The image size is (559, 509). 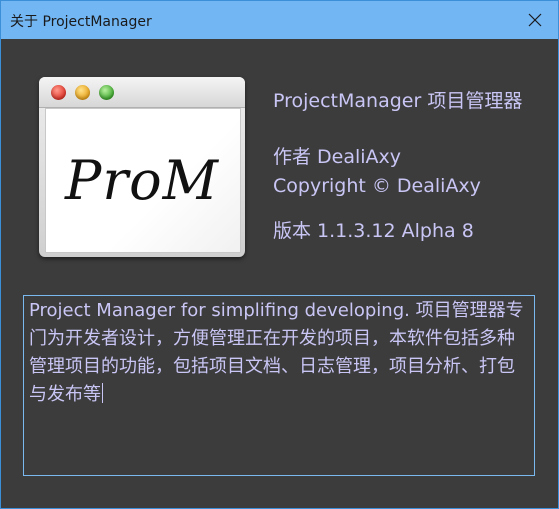 What do you see at coordinates (279, 20) in the screenshot?
I see `title-bar: 关于 ProjectManager` at bounding box center [279, 20].